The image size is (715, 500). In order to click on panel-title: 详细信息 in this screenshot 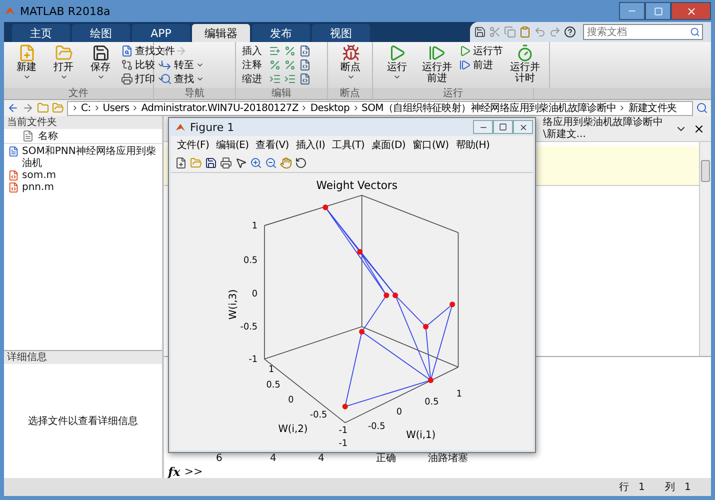, I will do `click(83, 357)`.